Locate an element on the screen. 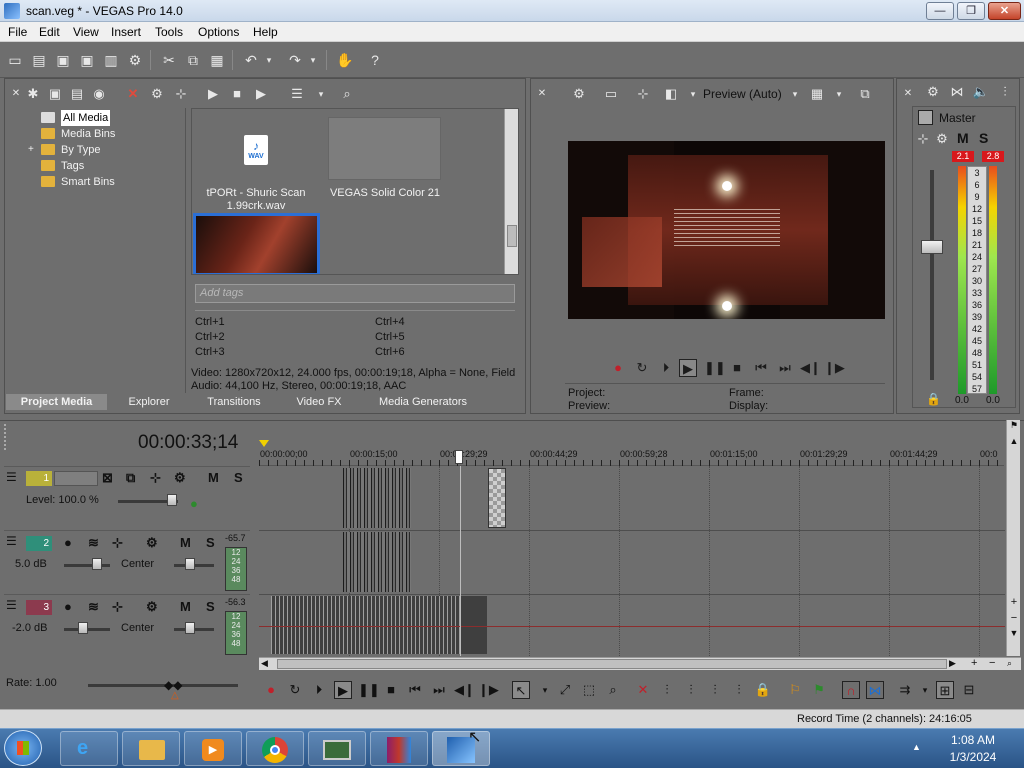 The image size is (1024, 768). auto-ripple-icon: ⇉ is located at coordinates (905, 690).